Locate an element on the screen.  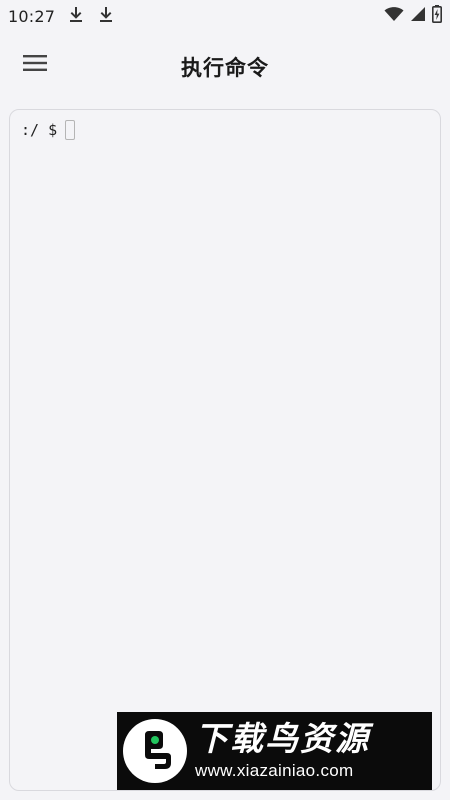
page-title: 执行命令 is located at coordinates (225, 68).